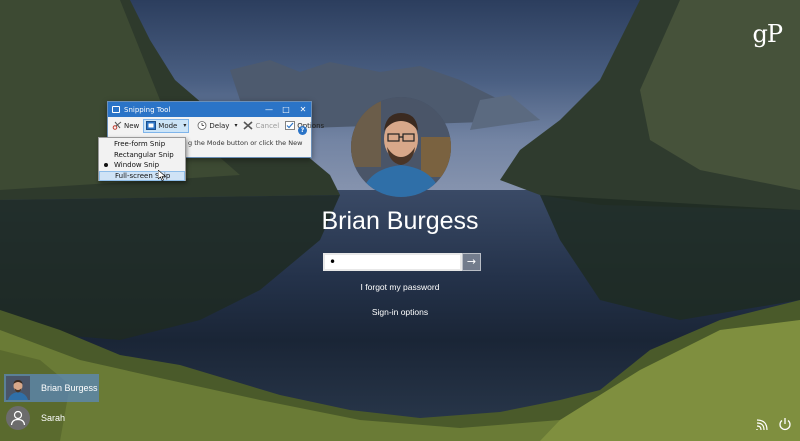 The height and width of the screenshot is (441, 800). Describe the element at coordinates (767, 34) in the screenshot. I see `gp-watermark: gP` at that location.